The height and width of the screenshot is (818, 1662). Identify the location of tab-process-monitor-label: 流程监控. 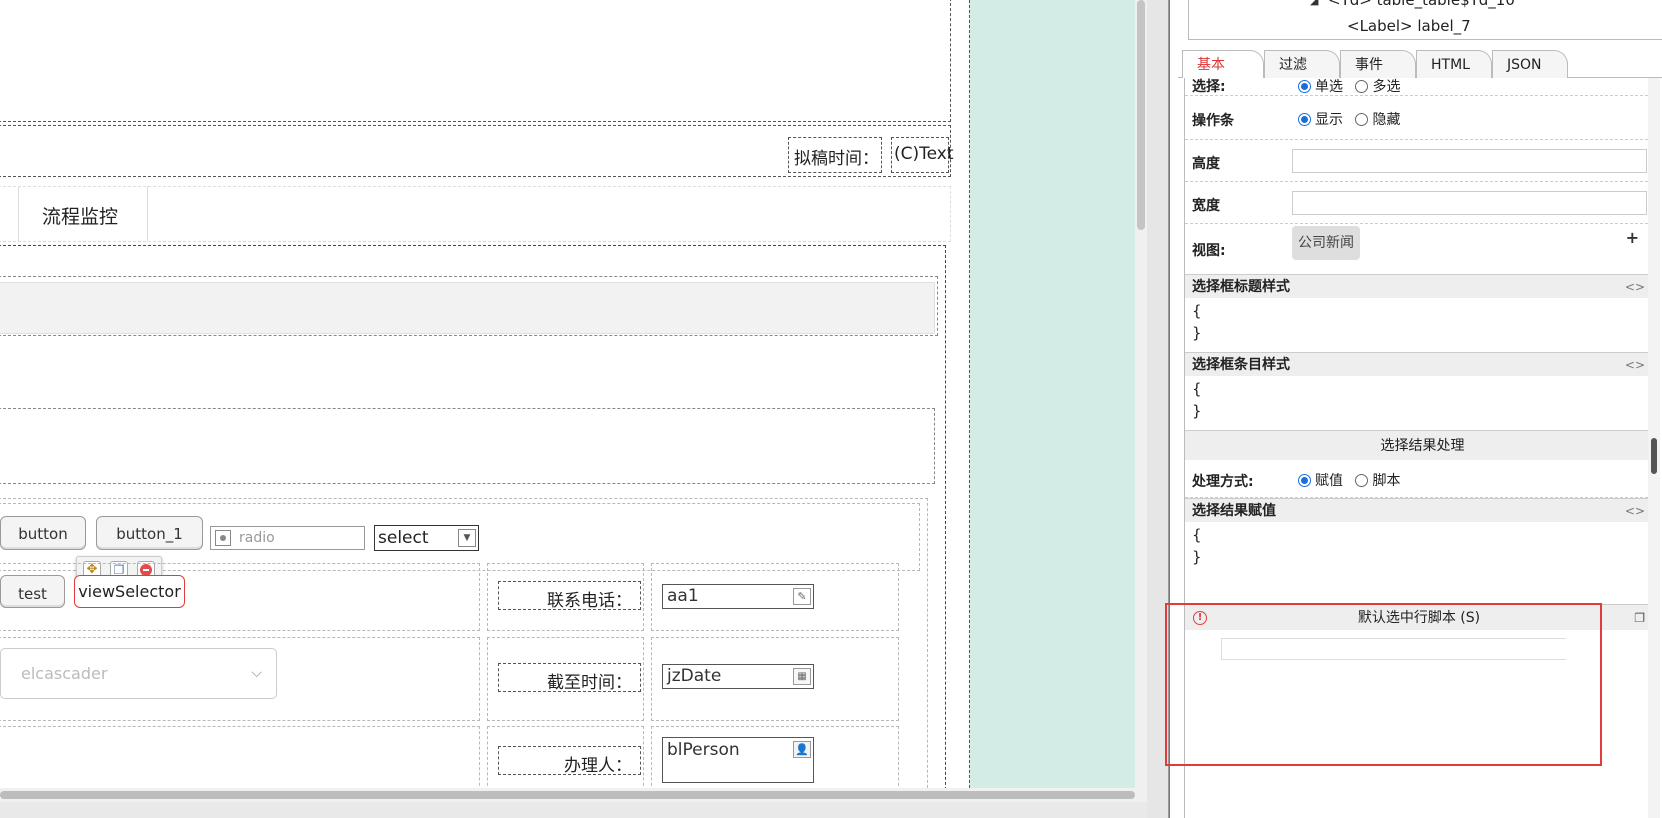
(80, 217).